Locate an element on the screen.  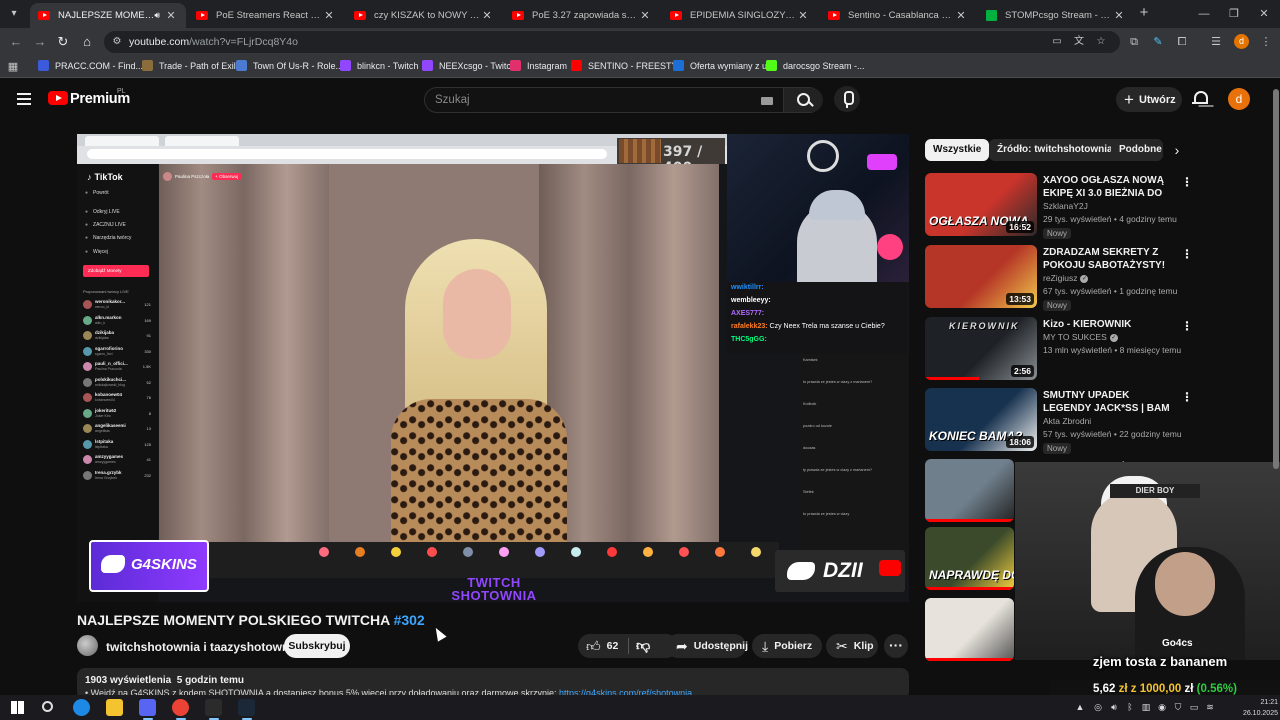
recommended-channel: reZigiusz ✓ is located at coordinates (1066, 278).